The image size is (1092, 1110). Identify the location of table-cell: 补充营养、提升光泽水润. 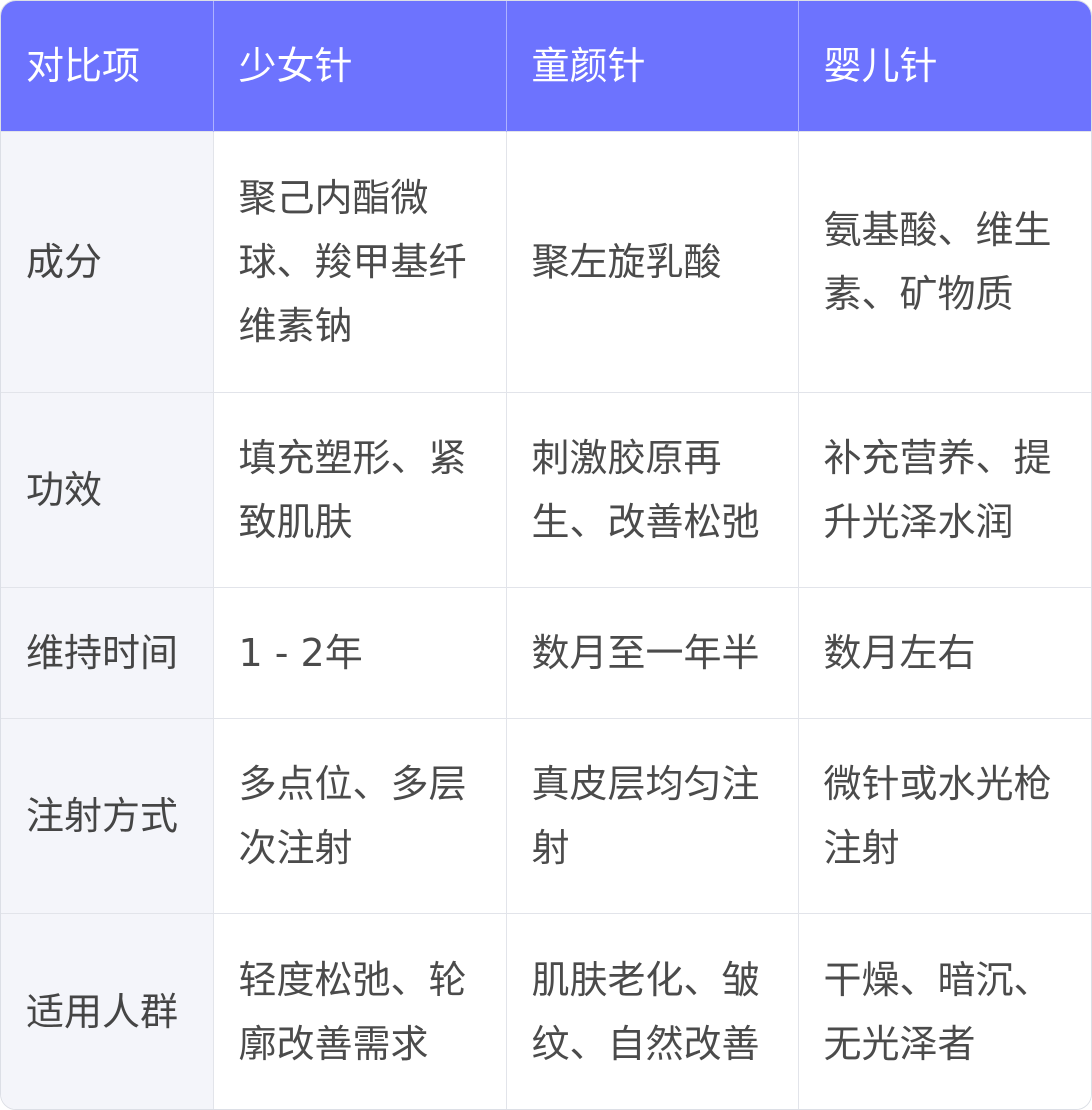
(944, 489).